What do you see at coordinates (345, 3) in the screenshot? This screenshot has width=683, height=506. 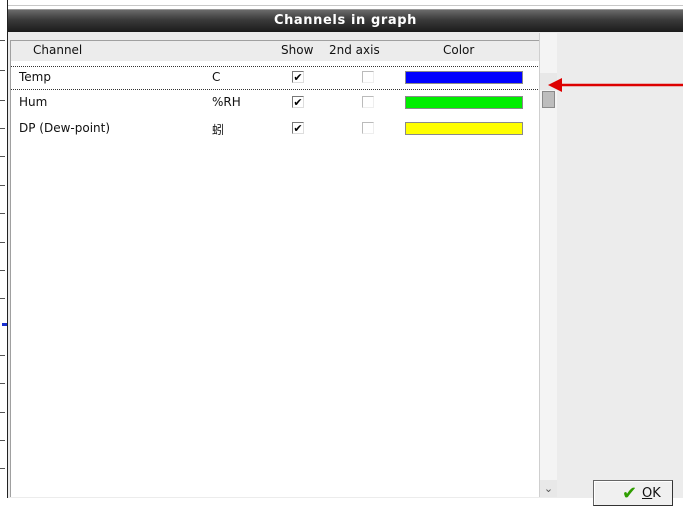 I see `background-graph-top` at bounding box center [345, 3].